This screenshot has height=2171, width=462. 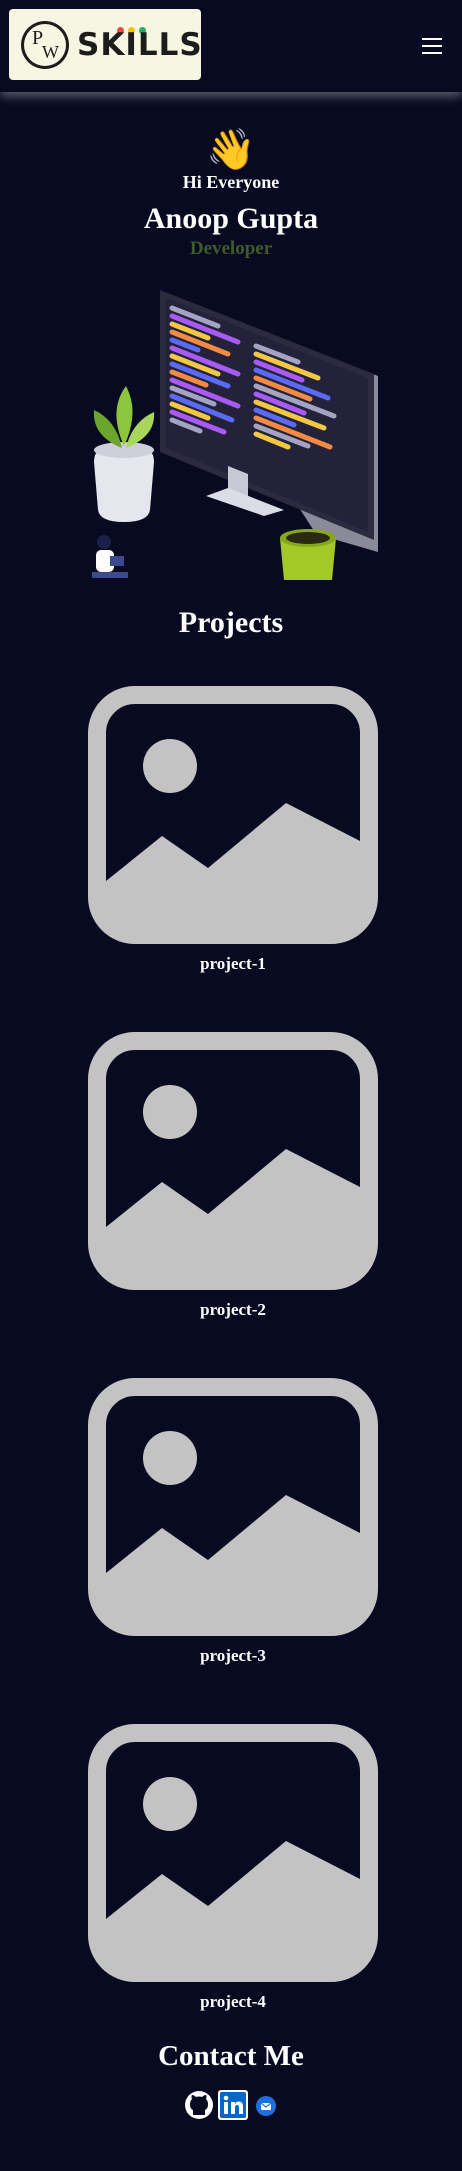 I want to click on waving-hand-icon: 👋, so click(x=231, y=149).